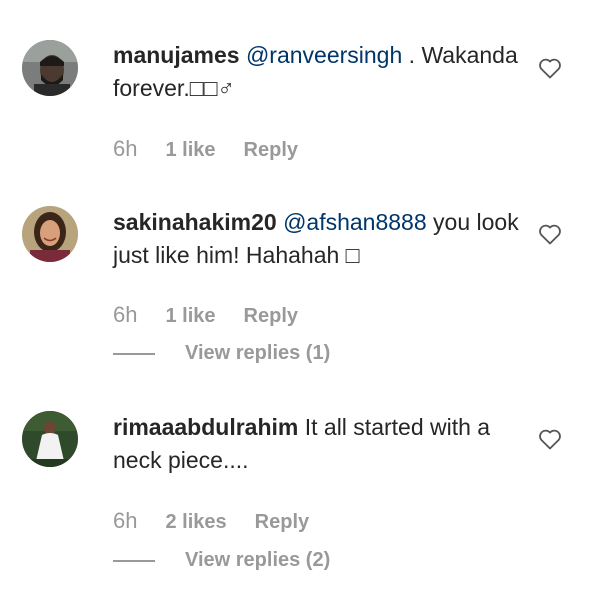 This screenshot has height=614, width=600. Describe the element at coordinates (355, 222) in the screenshot. I see `comment-mention: @afshan8888` at that location.